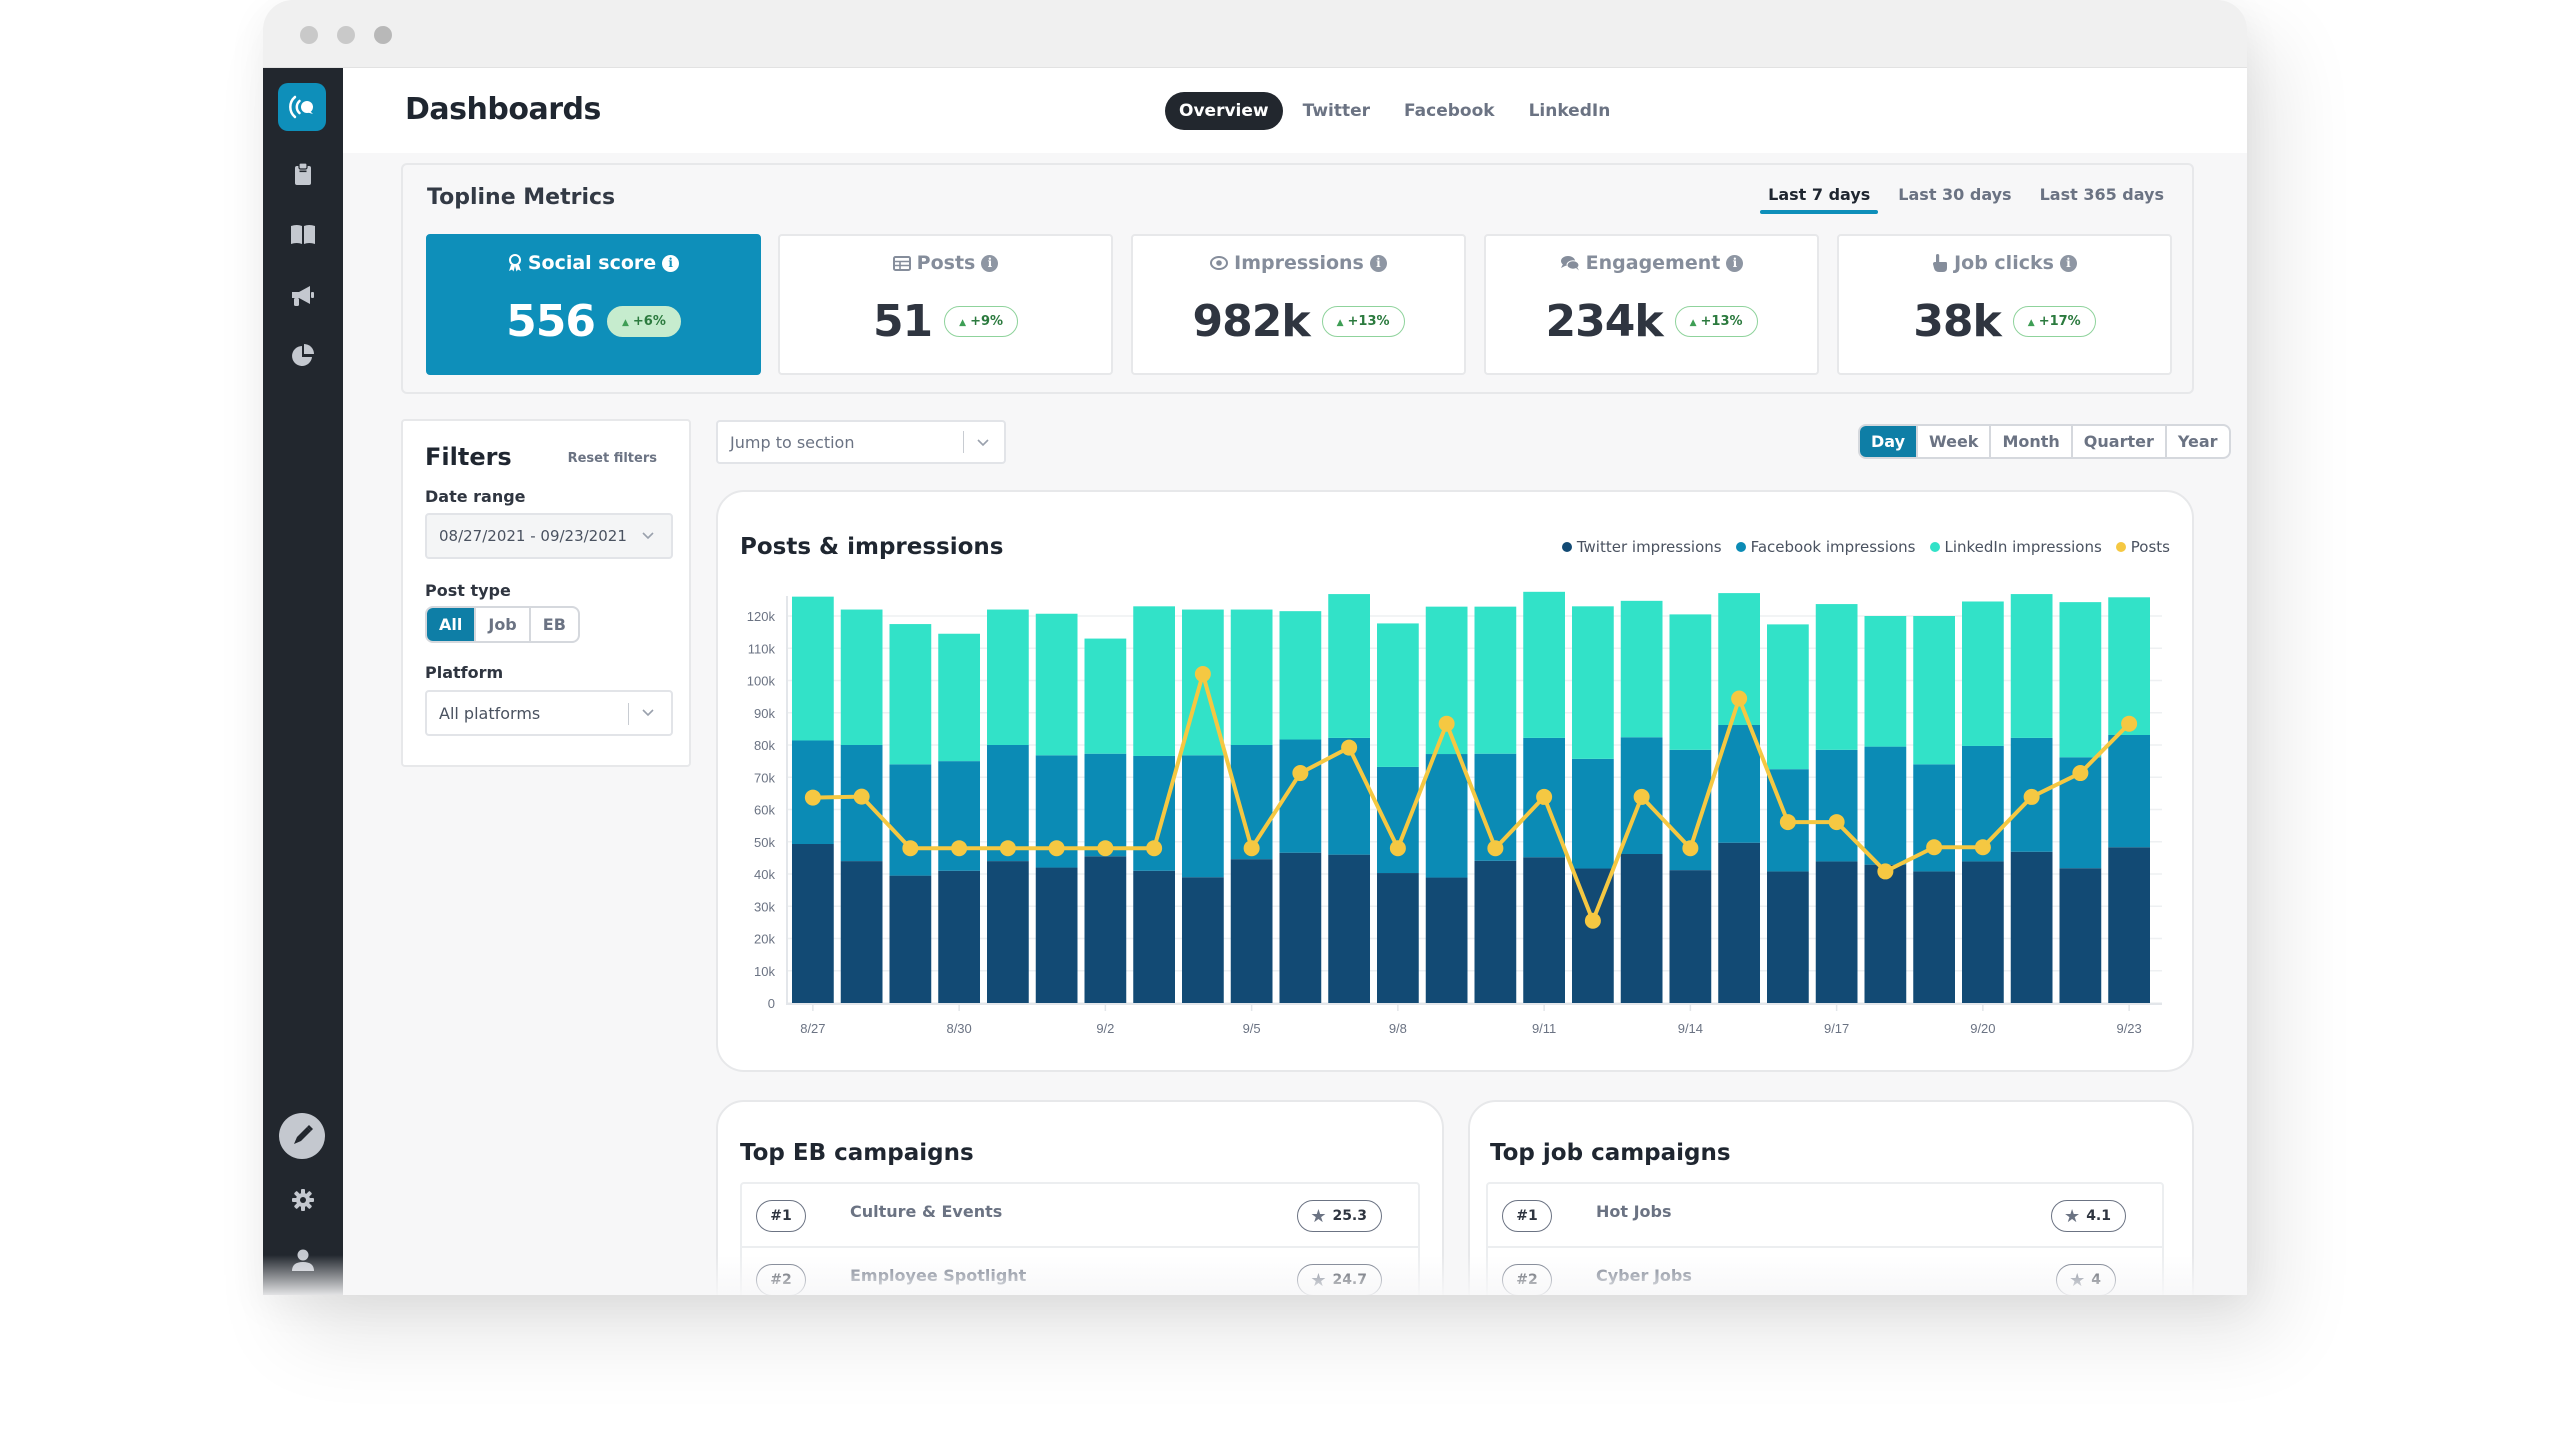 Image resolution: width=2560 pixels, height=1440 pixels. What do you see at coordinates (1634, 1211) in the screenshot?
I see `campaign-name: Hot Jobs` at bounding box center [1634, 1211].